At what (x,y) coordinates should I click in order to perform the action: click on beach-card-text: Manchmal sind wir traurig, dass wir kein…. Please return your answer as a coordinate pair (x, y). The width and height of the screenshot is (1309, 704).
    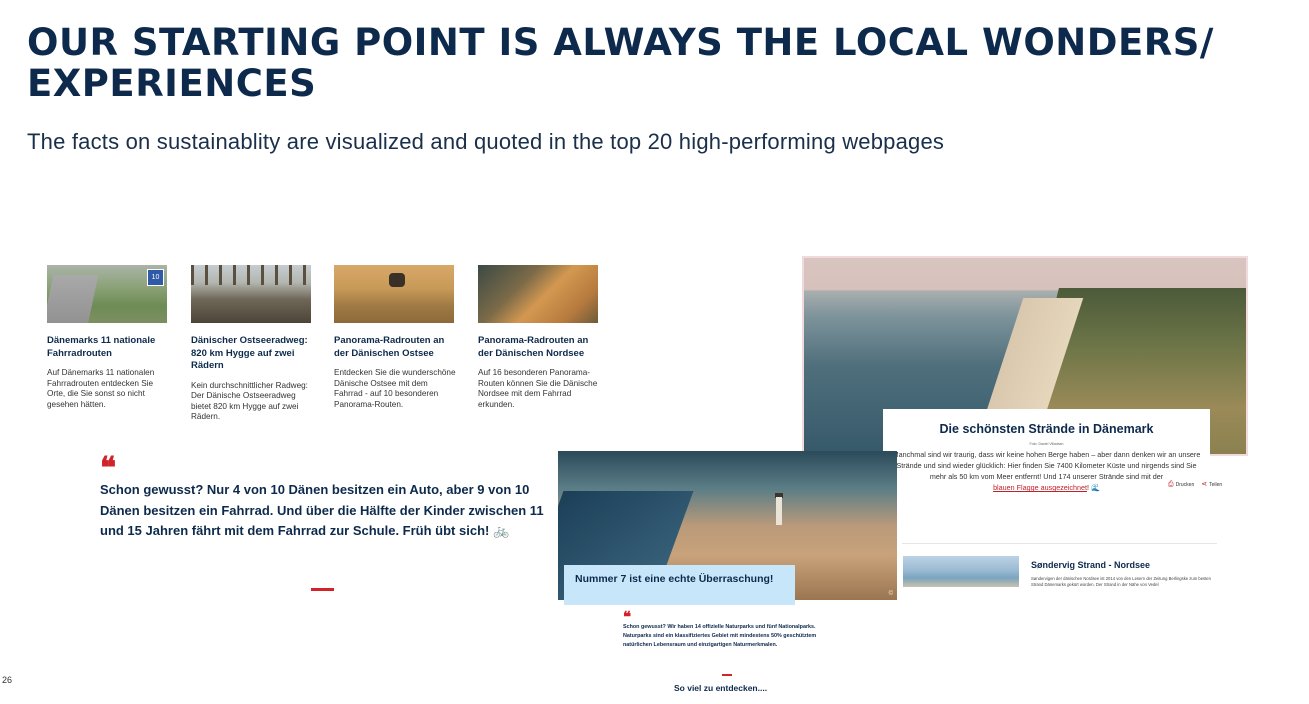
    Looking at the image, I should click on (1046, 471).